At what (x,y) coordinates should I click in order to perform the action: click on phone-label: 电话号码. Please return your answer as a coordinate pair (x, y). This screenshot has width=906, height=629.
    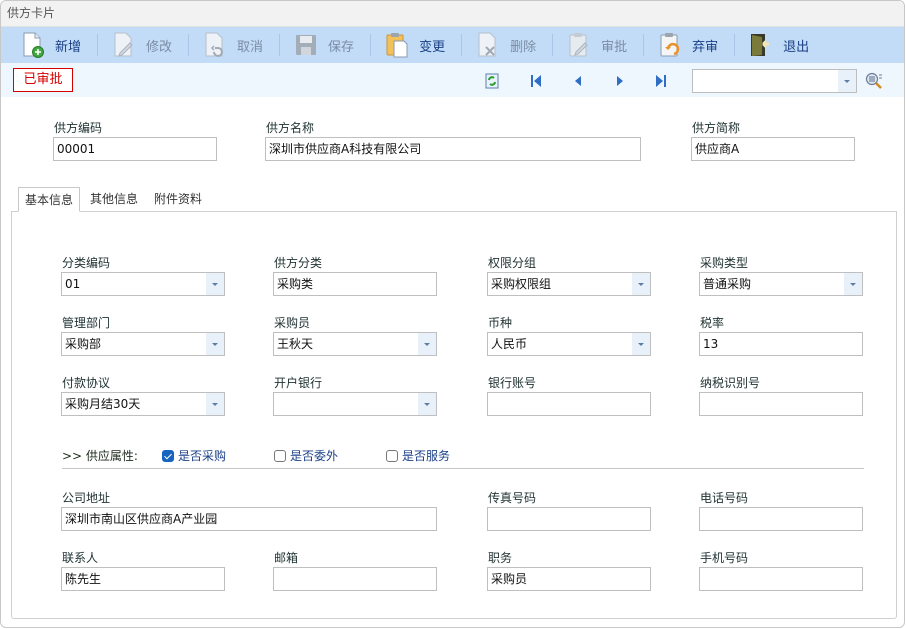
    Looking at the image, I should click on (724, 498).